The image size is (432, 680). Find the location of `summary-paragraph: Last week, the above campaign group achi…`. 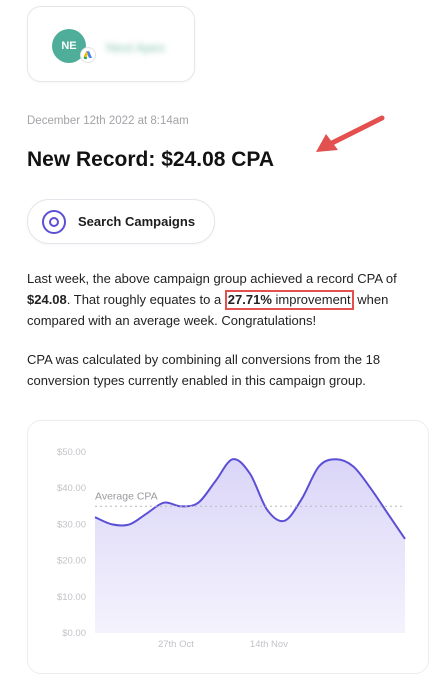

summary-paragraph: Last week, the above campaign group achi… is located at coordinates (227, 299).